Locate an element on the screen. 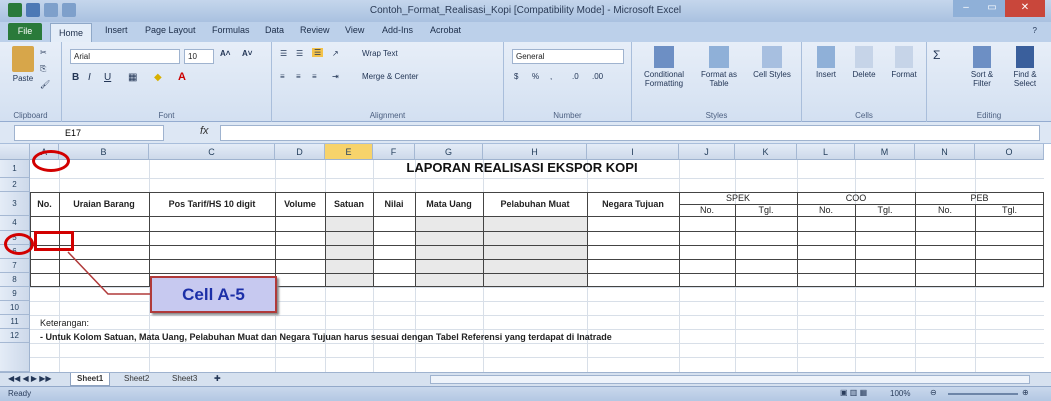 The height and width of the screenshot is (401, 1051). col-header-f: F is located at coordinates (394, 152).